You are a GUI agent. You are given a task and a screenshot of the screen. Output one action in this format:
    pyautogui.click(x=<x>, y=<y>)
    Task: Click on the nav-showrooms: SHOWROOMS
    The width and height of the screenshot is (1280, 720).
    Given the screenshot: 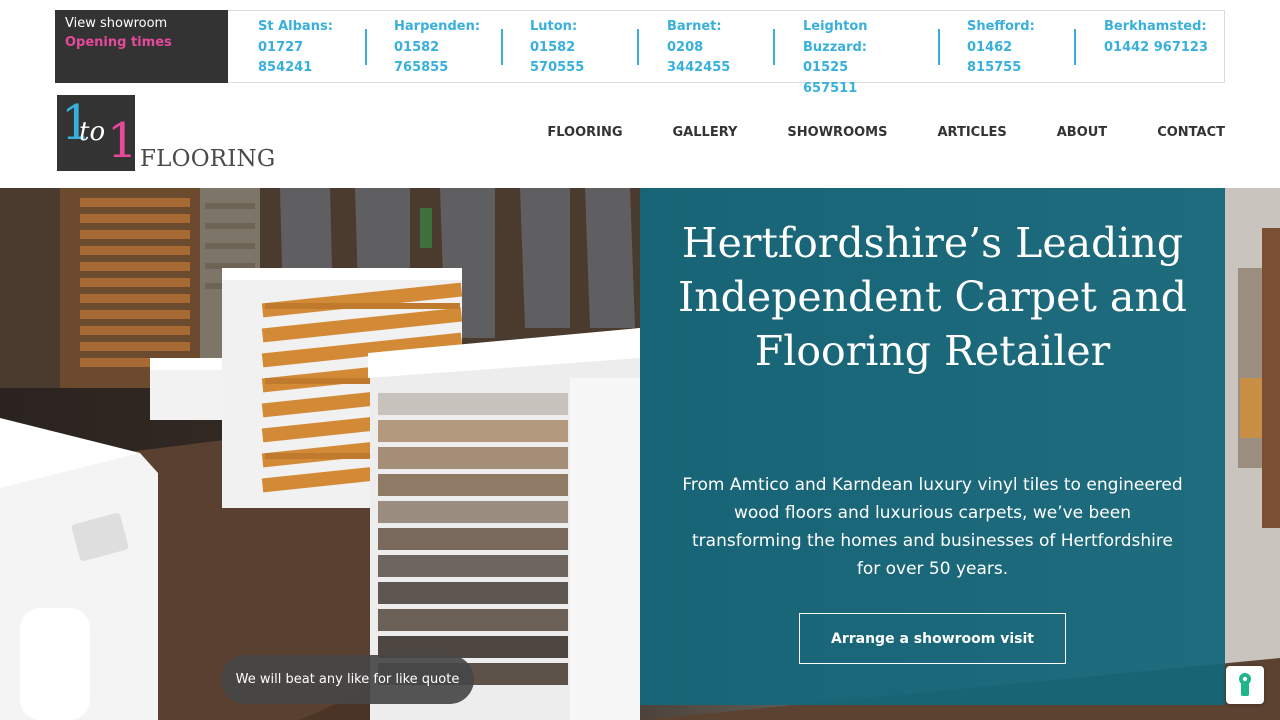 What is the action you would take?
    pyautogui.click(x=837, y=133)
    